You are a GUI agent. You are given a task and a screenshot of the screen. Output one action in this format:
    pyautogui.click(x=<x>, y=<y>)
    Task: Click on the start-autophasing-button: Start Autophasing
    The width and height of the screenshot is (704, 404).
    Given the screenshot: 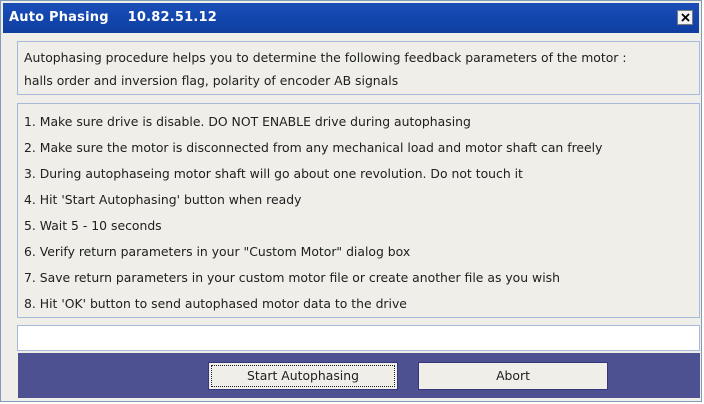 What is the action you would take?
    pyautogui.click(x=303, y=376)
    